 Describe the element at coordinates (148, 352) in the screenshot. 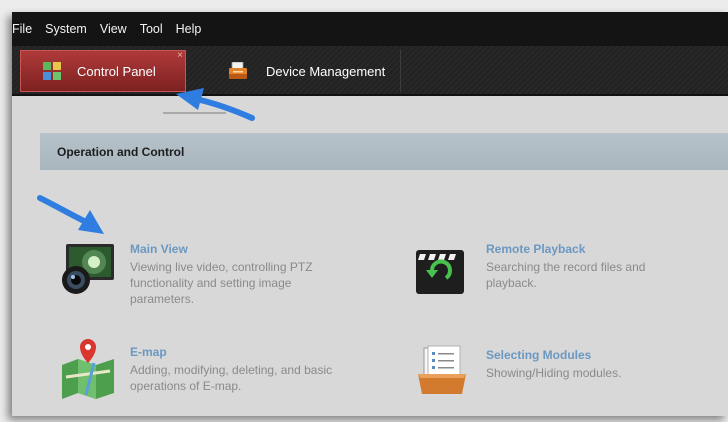

I see `e-map-title: E-map` at that location.